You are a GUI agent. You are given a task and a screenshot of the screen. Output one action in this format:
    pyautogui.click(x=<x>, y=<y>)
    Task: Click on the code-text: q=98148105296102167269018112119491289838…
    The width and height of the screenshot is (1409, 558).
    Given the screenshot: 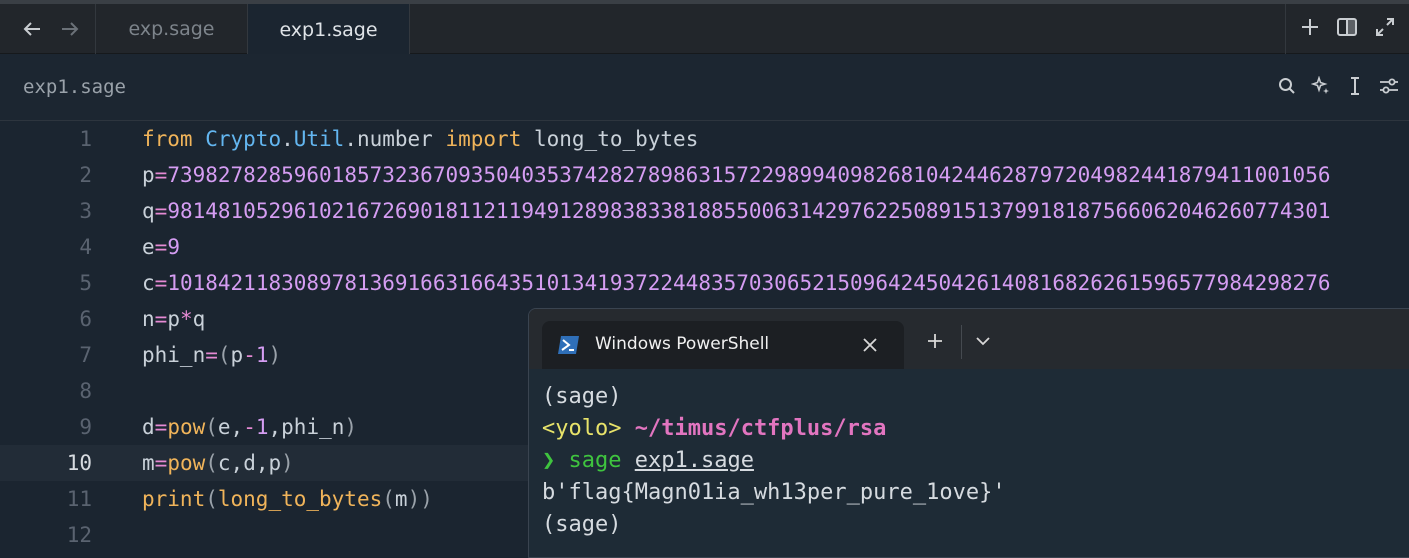 What is the action you would take?
    pyautogui.click(x=736, y=211)
    